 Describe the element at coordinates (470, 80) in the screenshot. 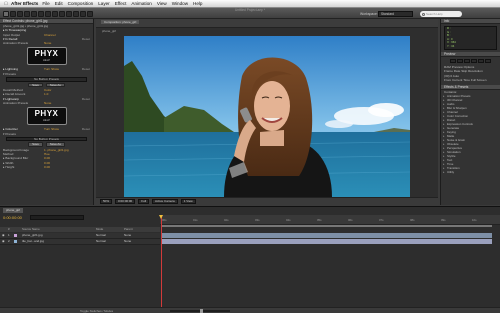

I see `preview-option: From Current Time Full Screen` at that location.